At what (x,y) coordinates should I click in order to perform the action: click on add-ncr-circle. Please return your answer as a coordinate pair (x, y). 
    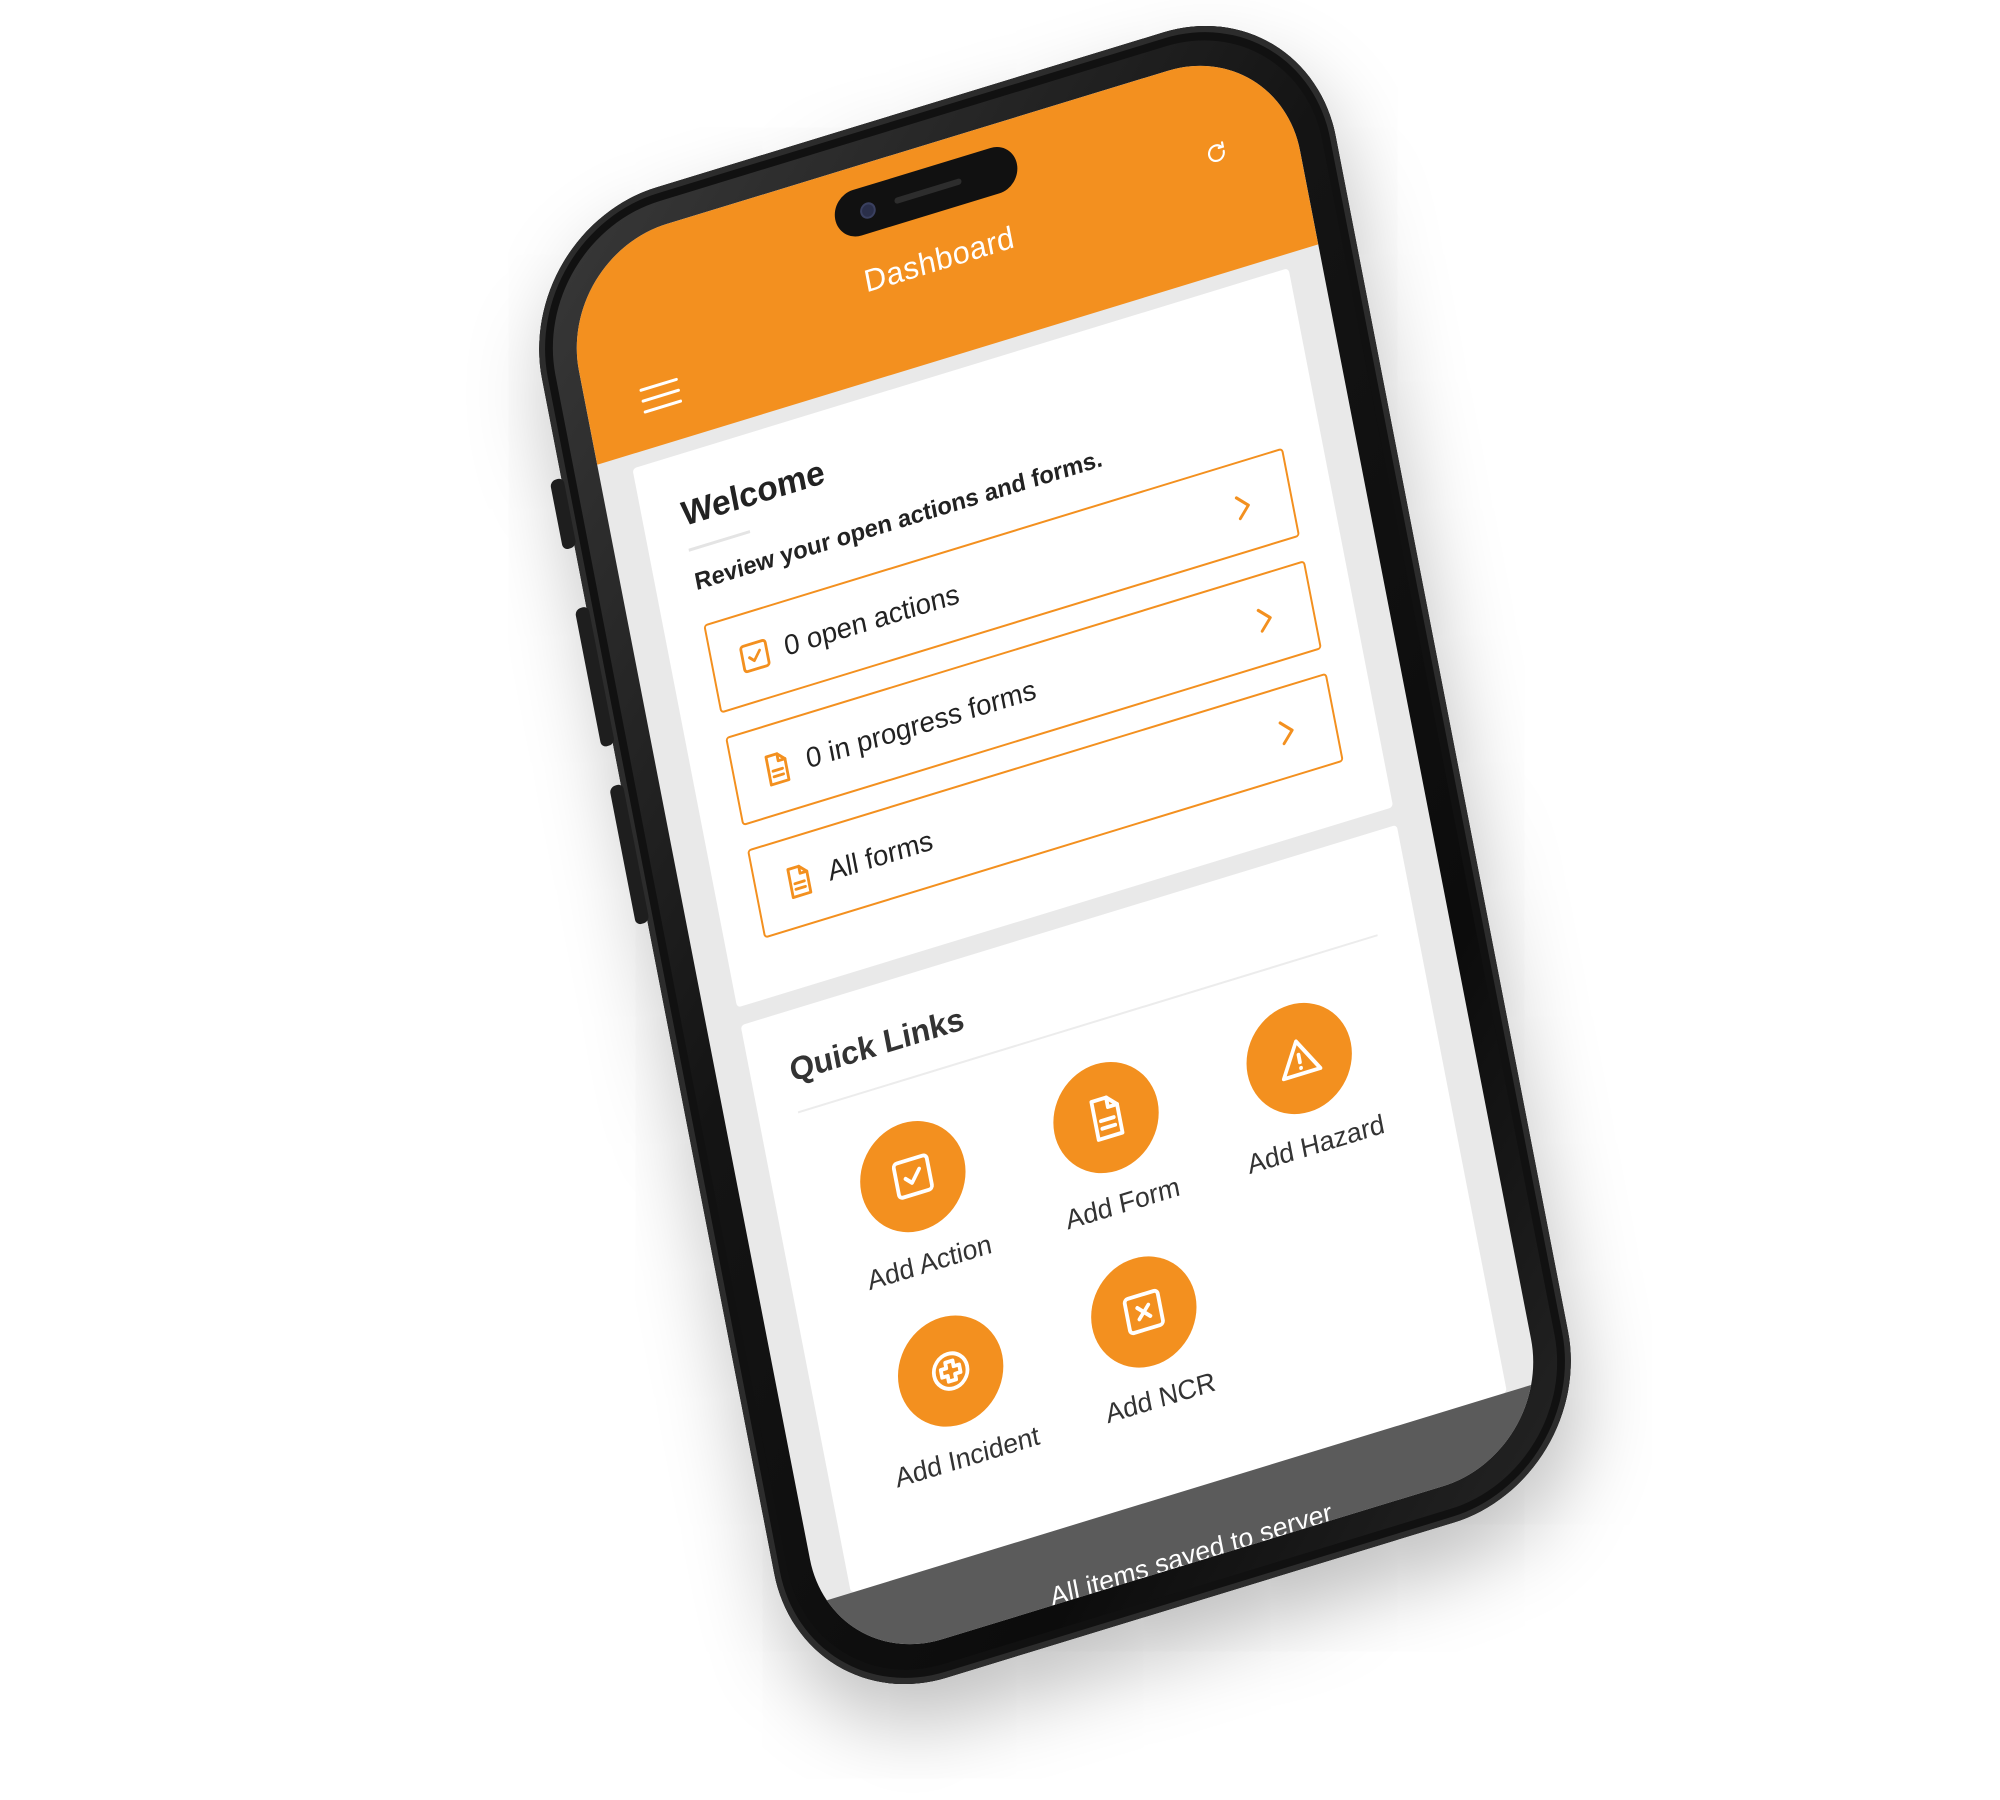
    Looking at the image, I should click on (1143, 1312).